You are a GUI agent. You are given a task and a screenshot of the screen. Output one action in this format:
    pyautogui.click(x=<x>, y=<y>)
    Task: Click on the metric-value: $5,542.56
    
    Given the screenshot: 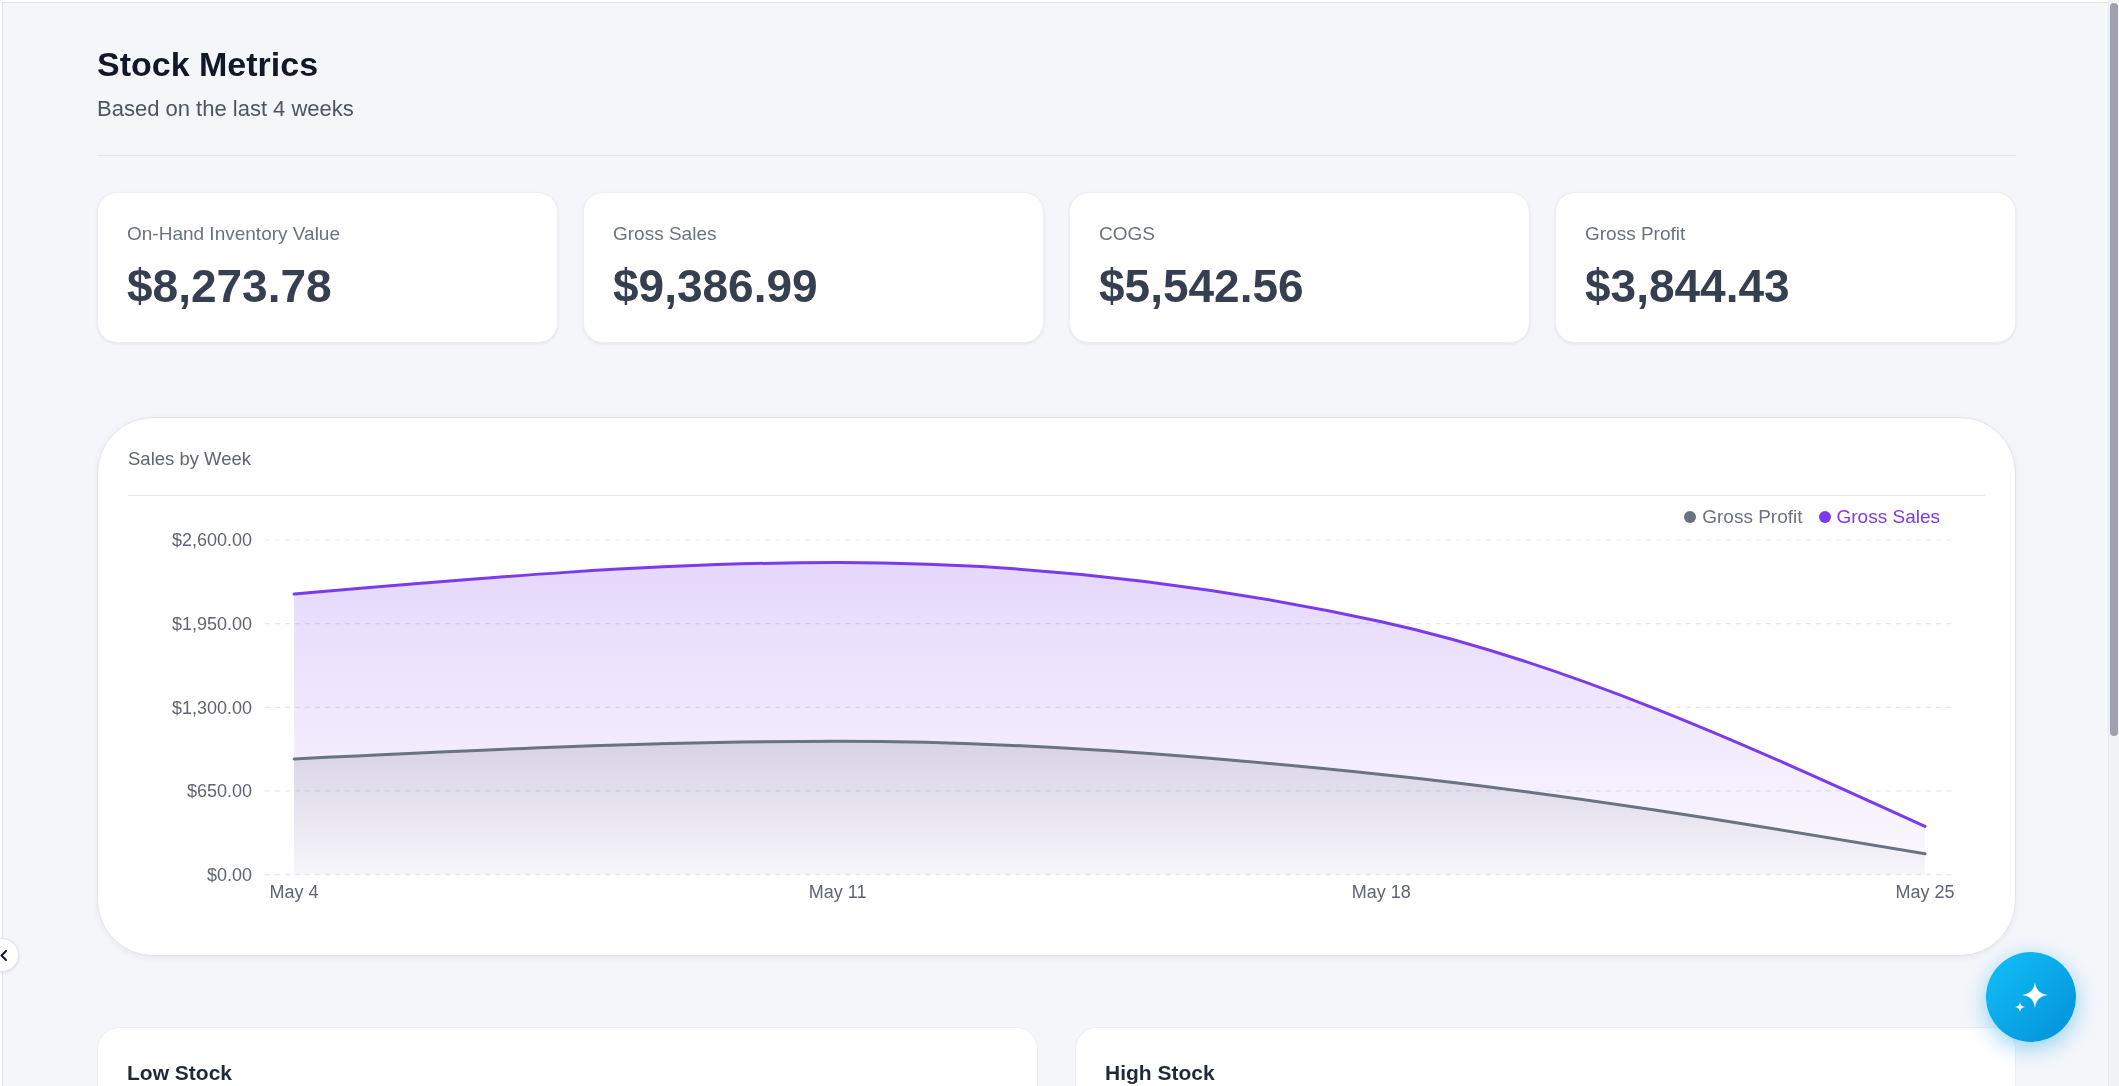 What is the action you would take?
    pyautogui.click(x=1201, y=286)
    